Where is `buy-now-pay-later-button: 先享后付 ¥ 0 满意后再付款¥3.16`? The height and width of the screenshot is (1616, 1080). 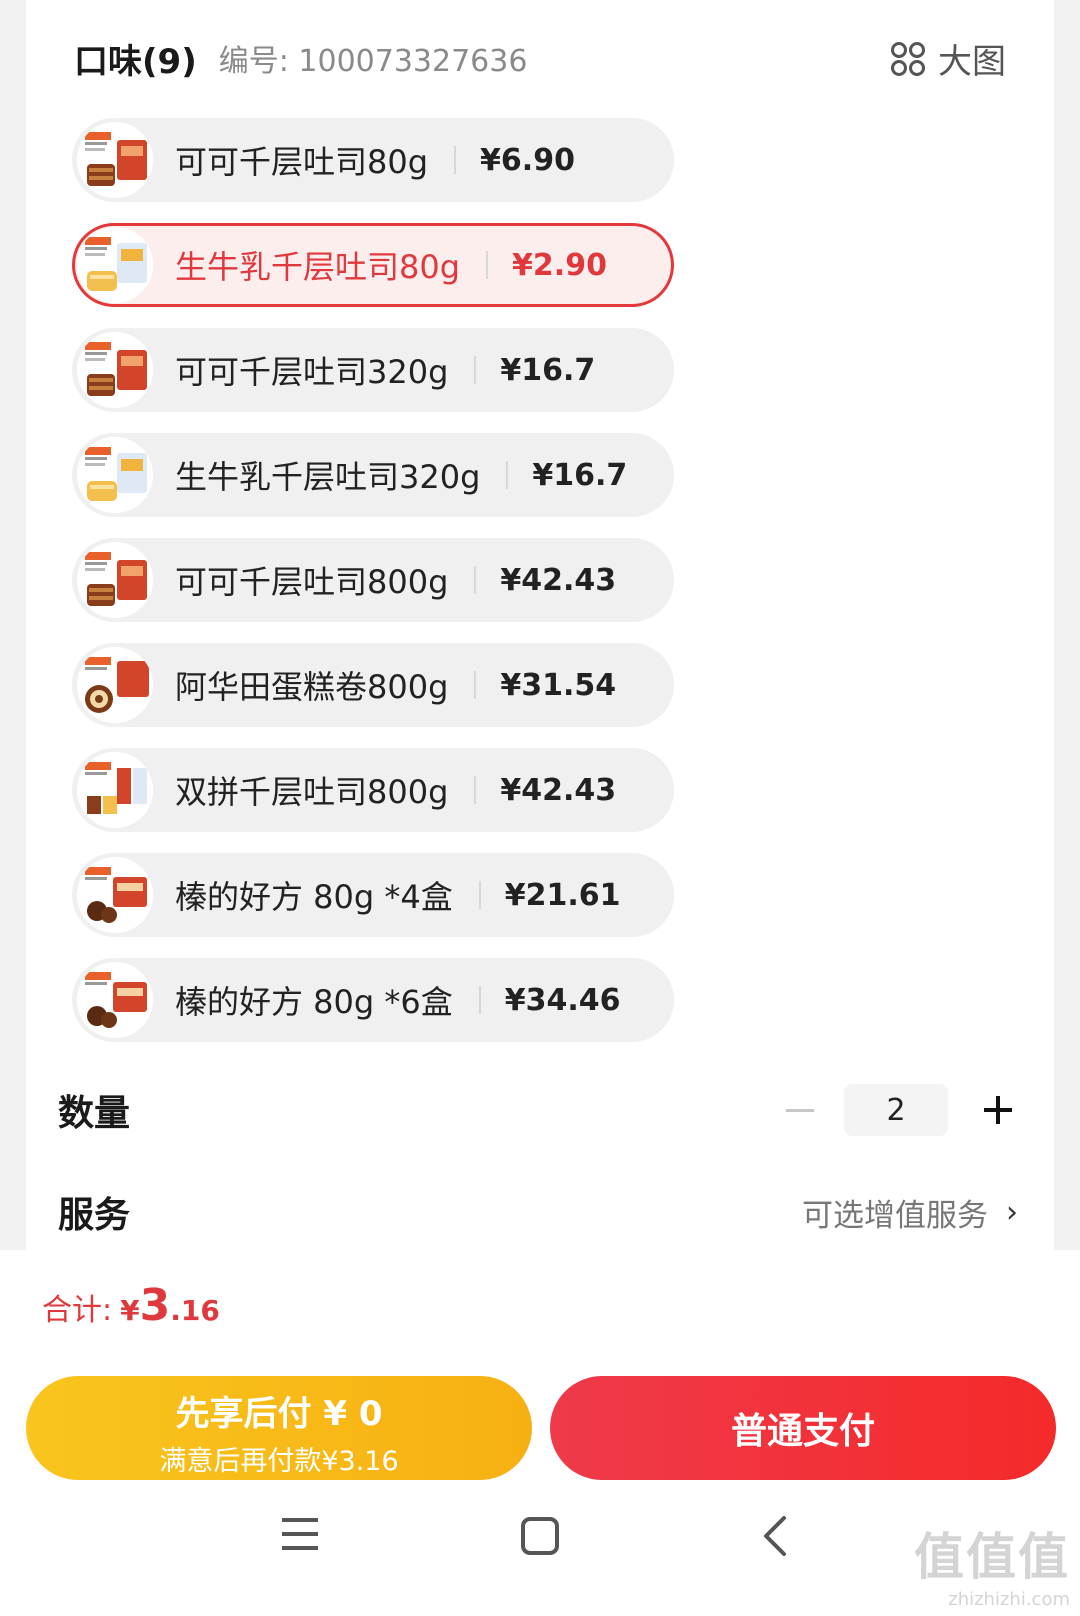 buy-now-pay-later-button: 先享后付 ¥ 0 满意后再付款¥3.16 is located at coordinates (279, 1428).